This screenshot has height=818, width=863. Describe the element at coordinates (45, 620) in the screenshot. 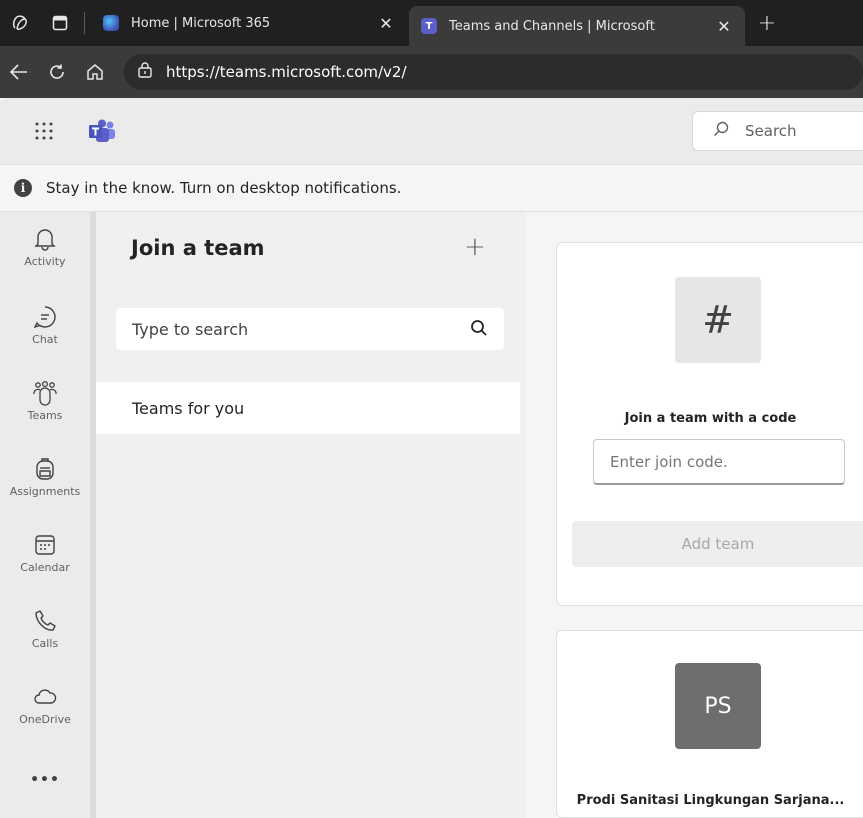

I see `phone-icon` at that location.